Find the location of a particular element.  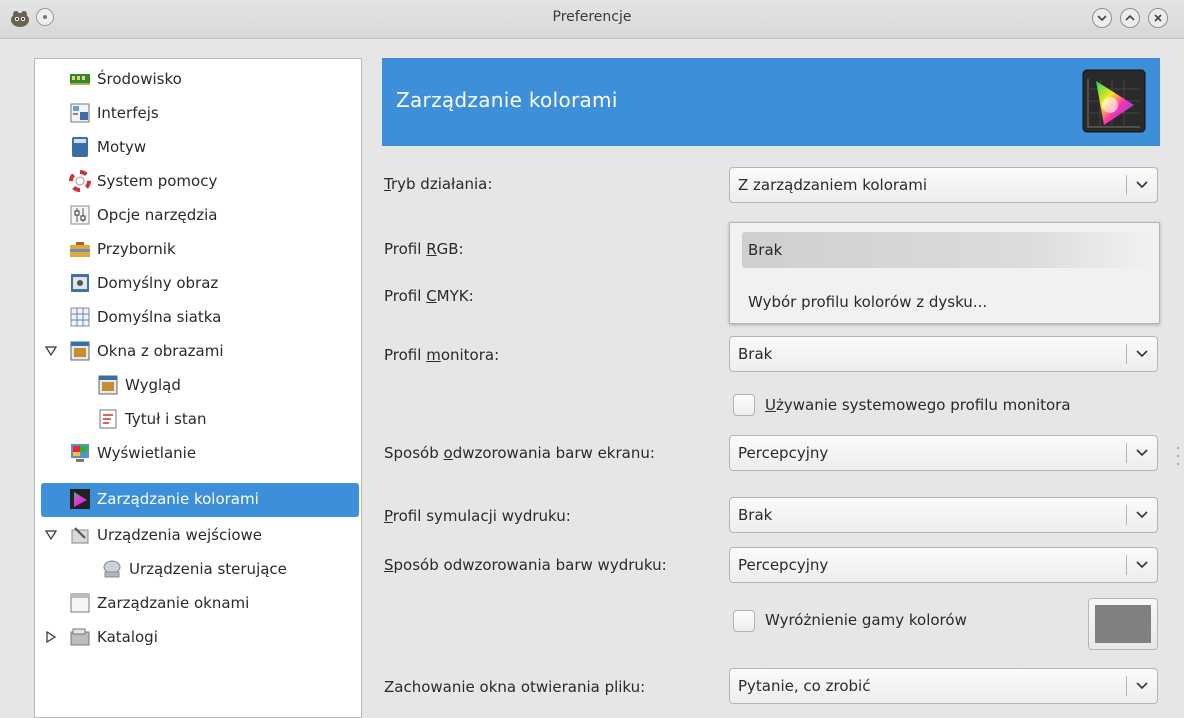

sidebar-item-domyslna-siatka: Domyślna siatka is located at coordinates (198, 318).